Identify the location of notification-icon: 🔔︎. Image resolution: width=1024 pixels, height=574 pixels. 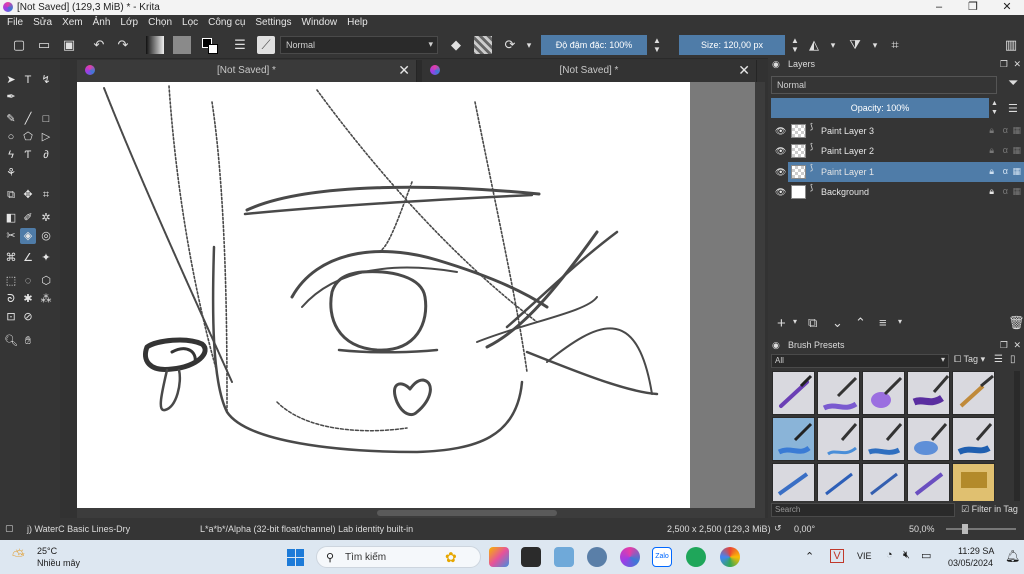
(1012, 556).